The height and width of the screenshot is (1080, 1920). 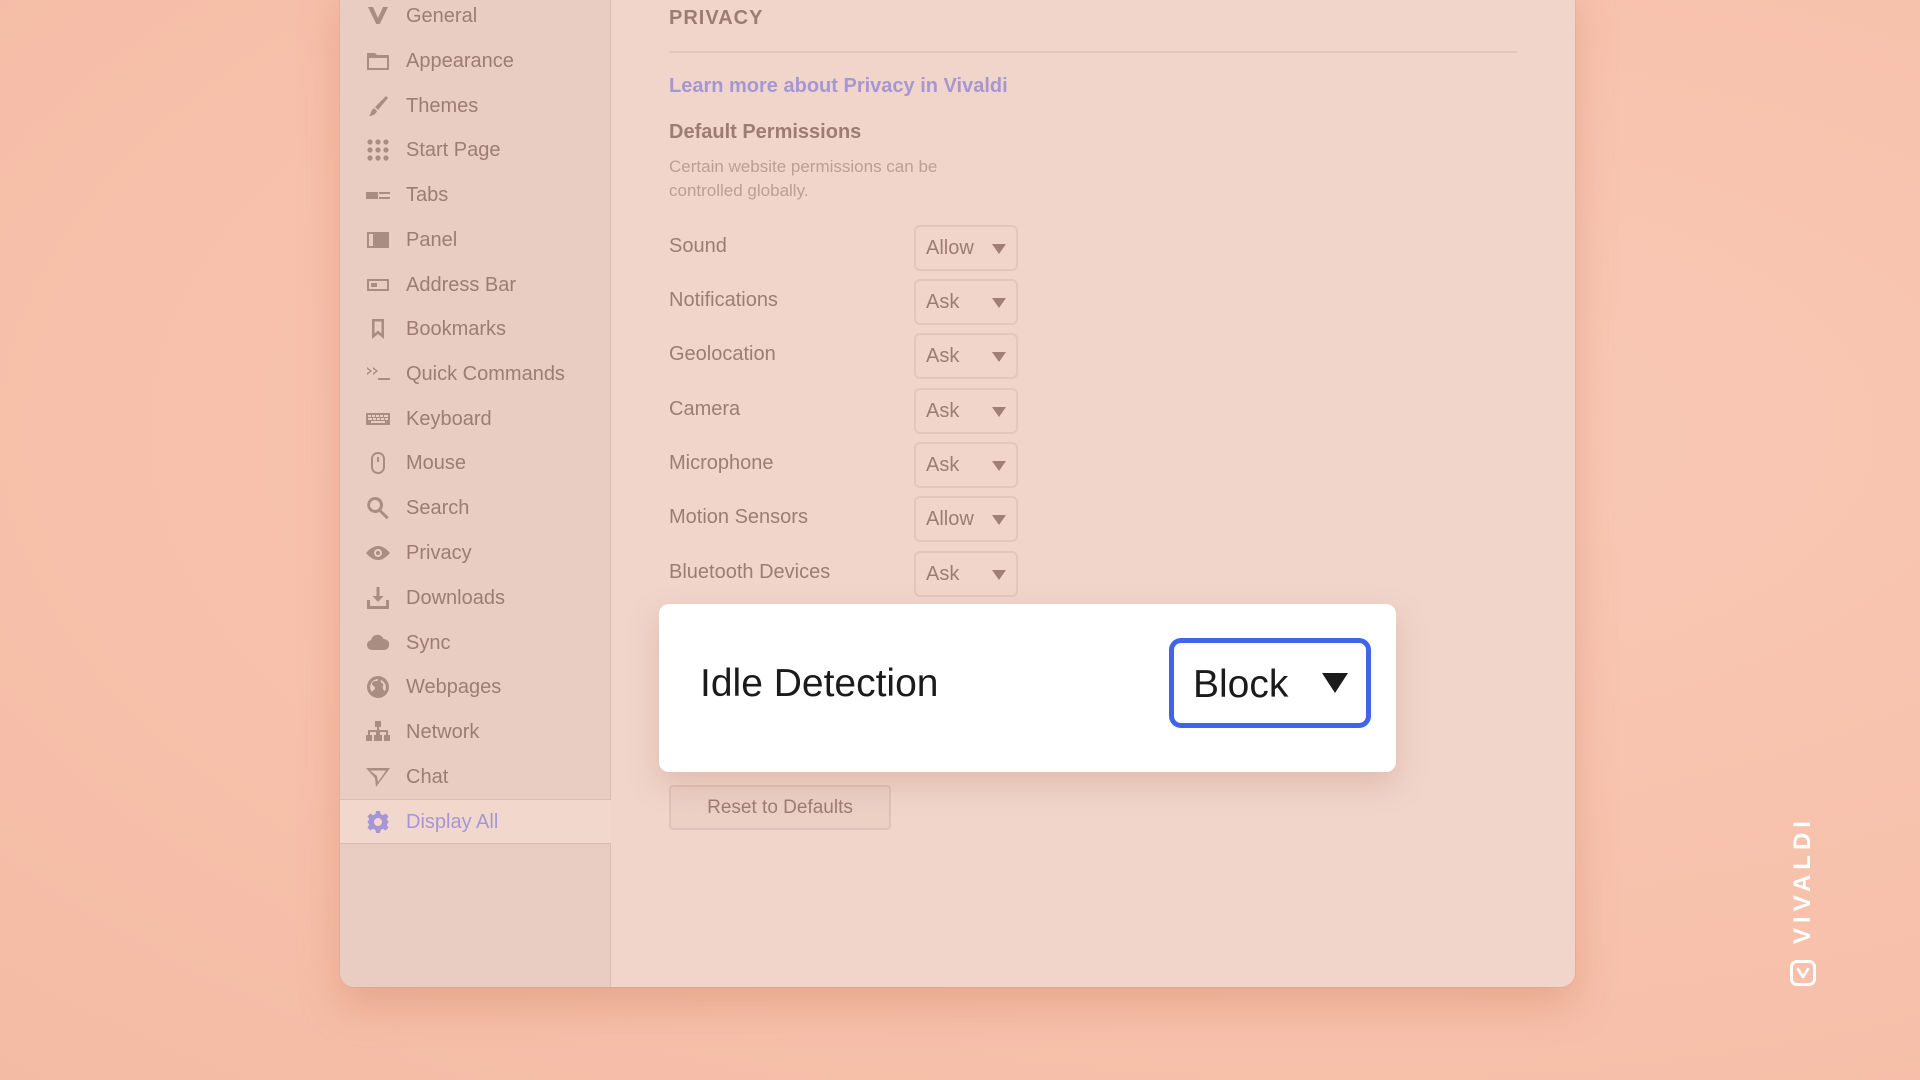 I want to click on sidebar-item-label: Chat, so click(x=427, y=776).